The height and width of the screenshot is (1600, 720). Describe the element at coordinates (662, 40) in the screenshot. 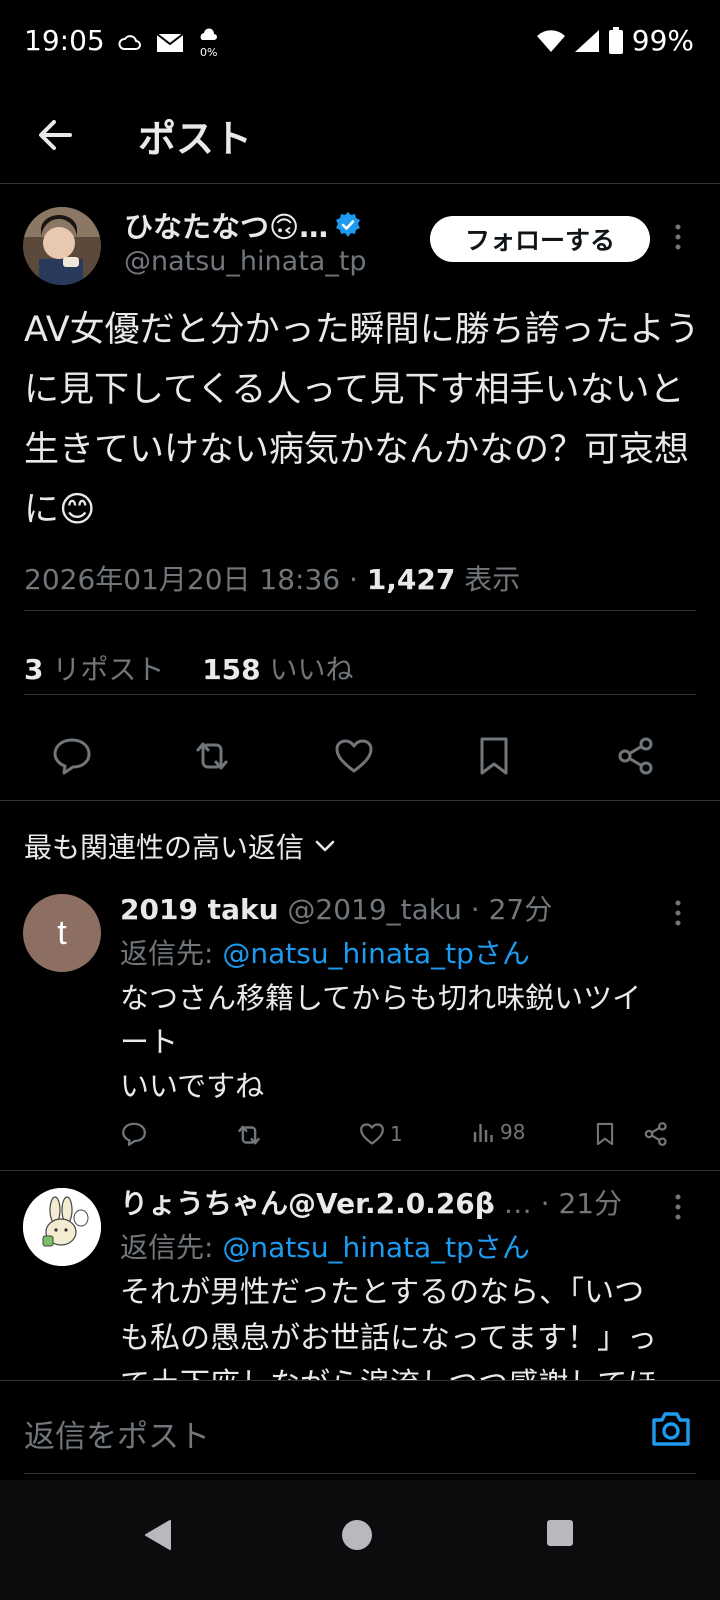

I see `battery-percent: 99%` at that location.